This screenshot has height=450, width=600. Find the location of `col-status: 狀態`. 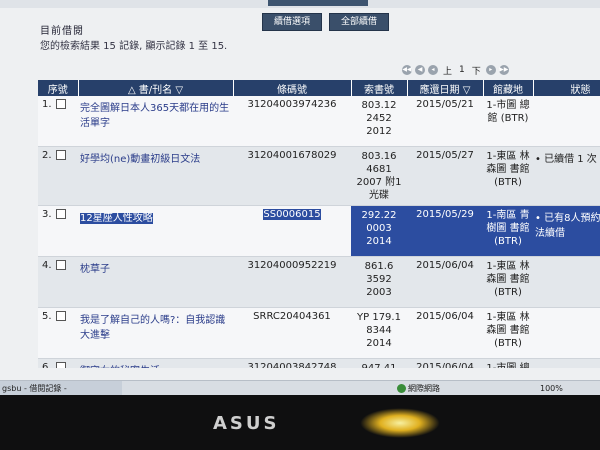

col-status: 狀態 is located at coordinates (566, 88).